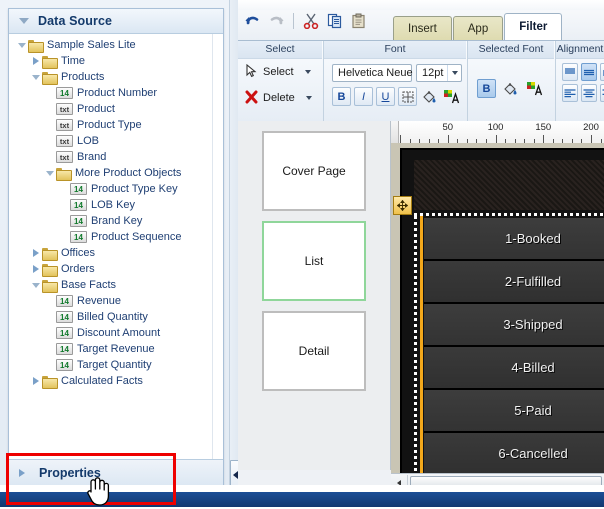 The height and width of the screenshot is (509, 604). Describe the element at coordinates (363, 96) in the screenshot. I see `italic-button: I` at that location.